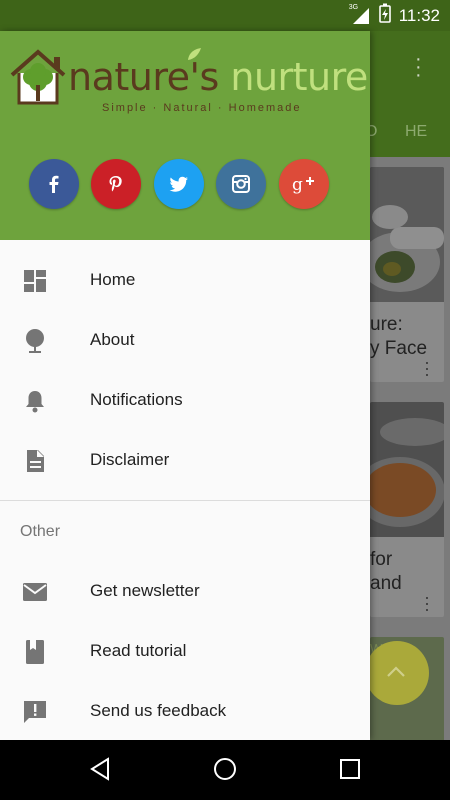 This screenshot has height=800, width=450. I want to click on menu-item-disclaimer: Disclaimer, so click(185, 460).